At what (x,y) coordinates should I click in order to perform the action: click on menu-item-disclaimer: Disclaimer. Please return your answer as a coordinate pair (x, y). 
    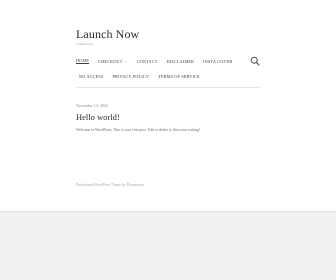
    Looking at the image, I should click on (181, 61).